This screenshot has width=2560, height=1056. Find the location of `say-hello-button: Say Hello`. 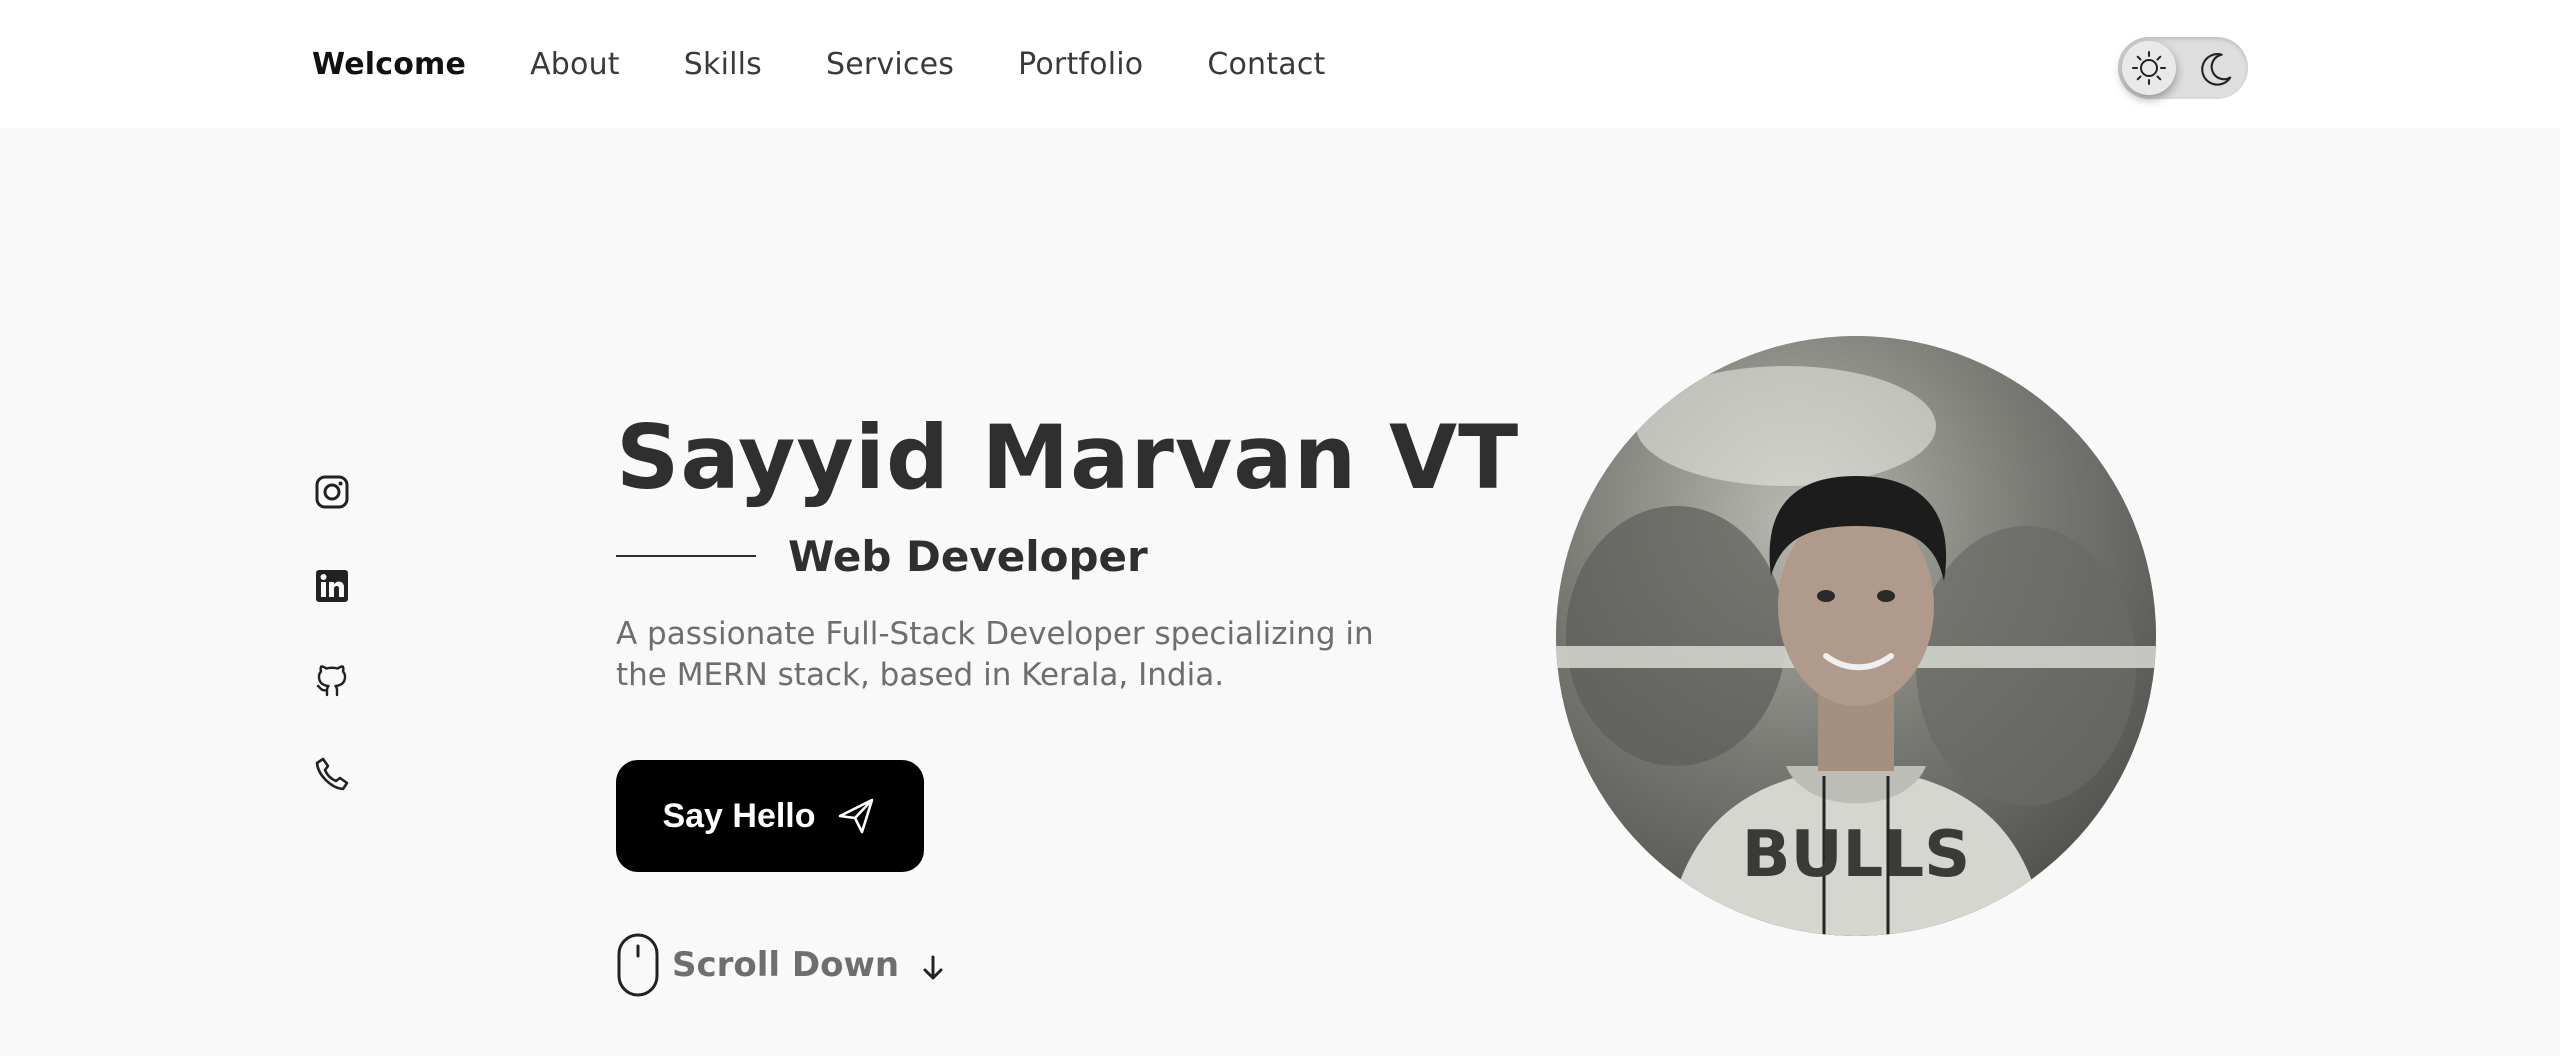

say-hello-button: Say Hello is located at coordinates (770, 816).